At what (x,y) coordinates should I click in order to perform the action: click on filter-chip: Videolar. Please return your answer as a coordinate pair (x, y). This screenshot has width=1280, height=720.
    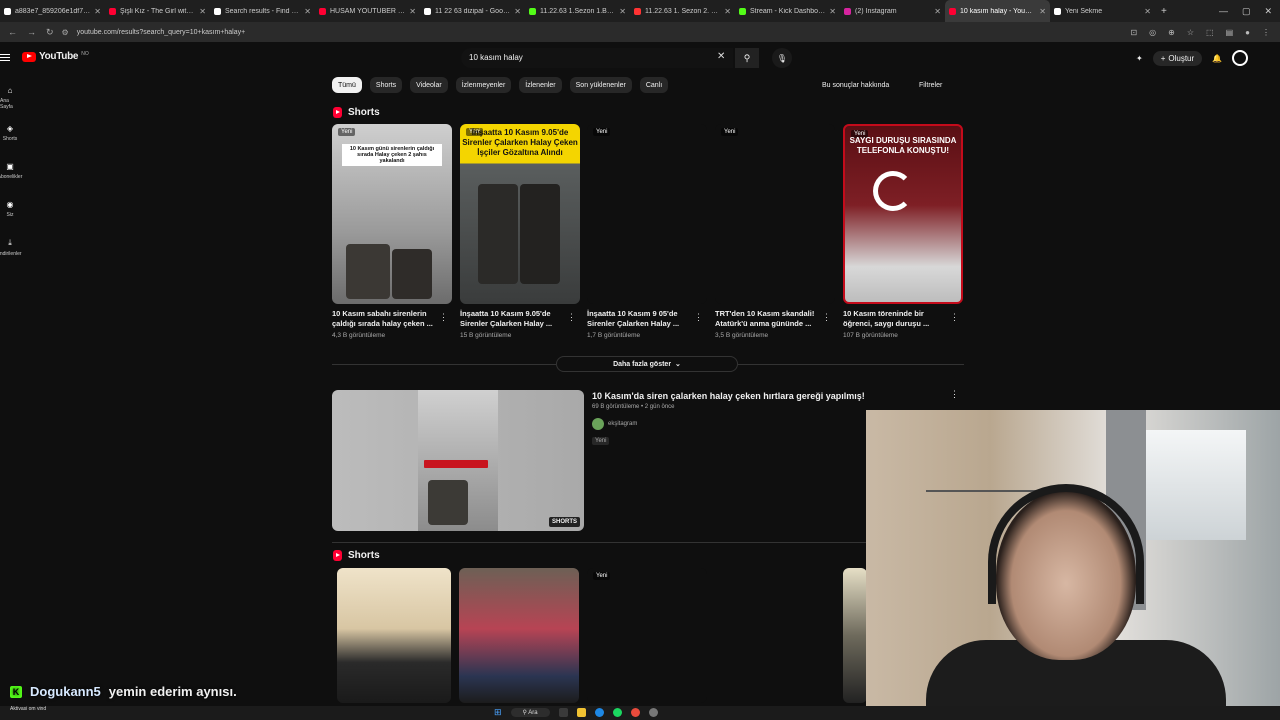
    Looking at the image, I should click on (429, 85).